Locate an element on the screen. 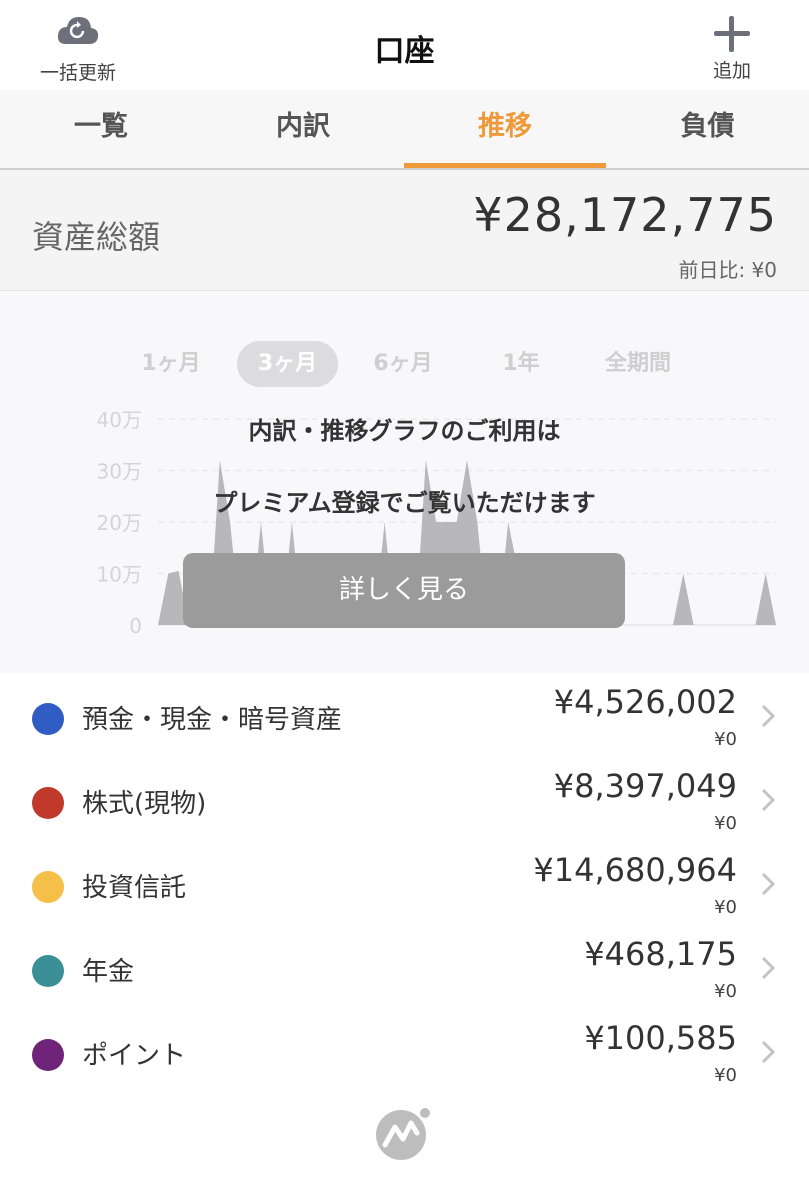 The height and width of the screenshot is (1200, 809). page-title: 口座 is located at coordinates (404, 51).